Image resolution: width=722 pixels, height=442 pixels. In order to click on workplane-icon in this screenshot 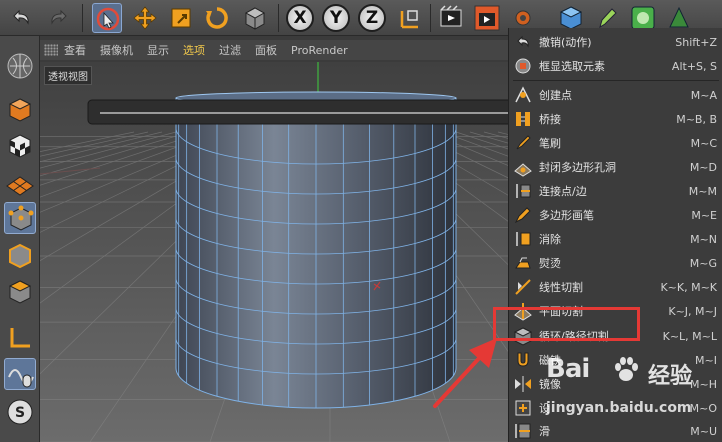, I will do `click(20, 182)`.